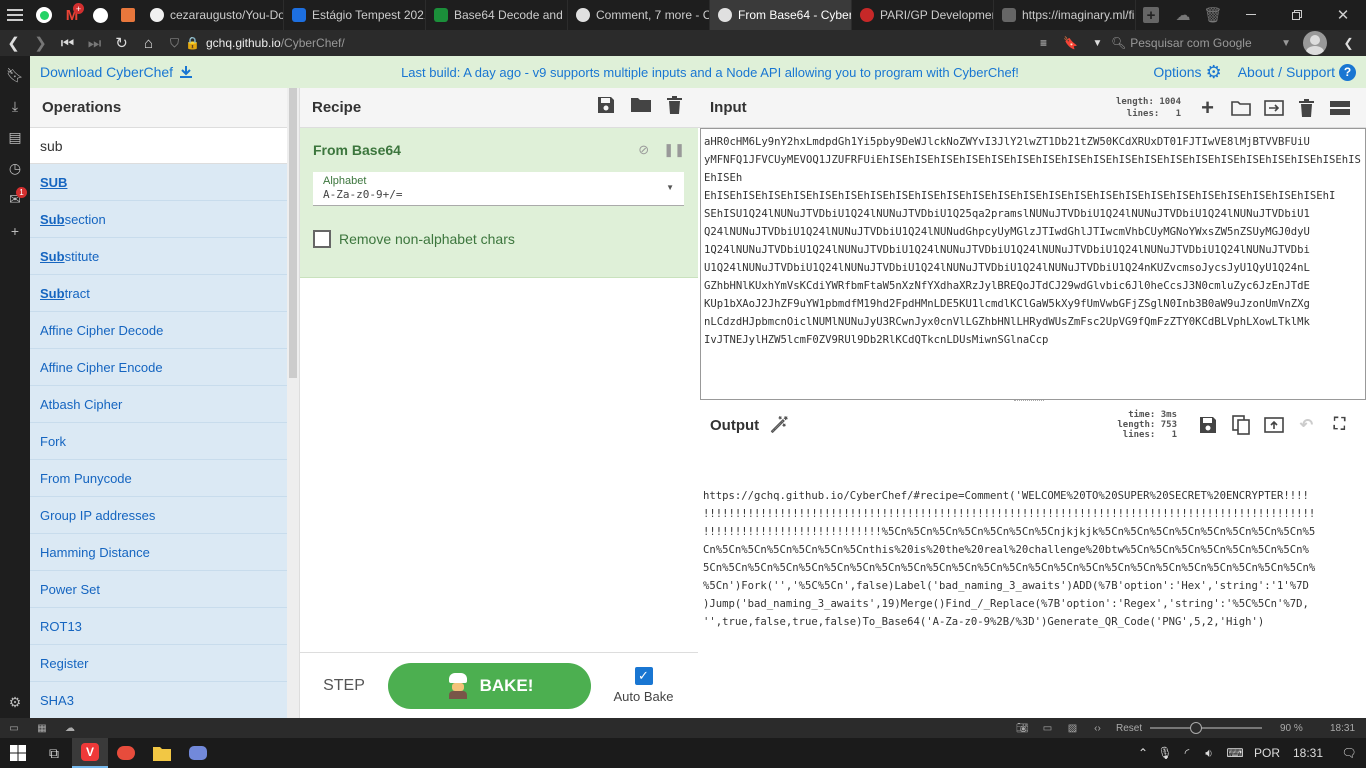  I want to click on tray-chevron-up-icon: ⌃, so click(1143, 753).